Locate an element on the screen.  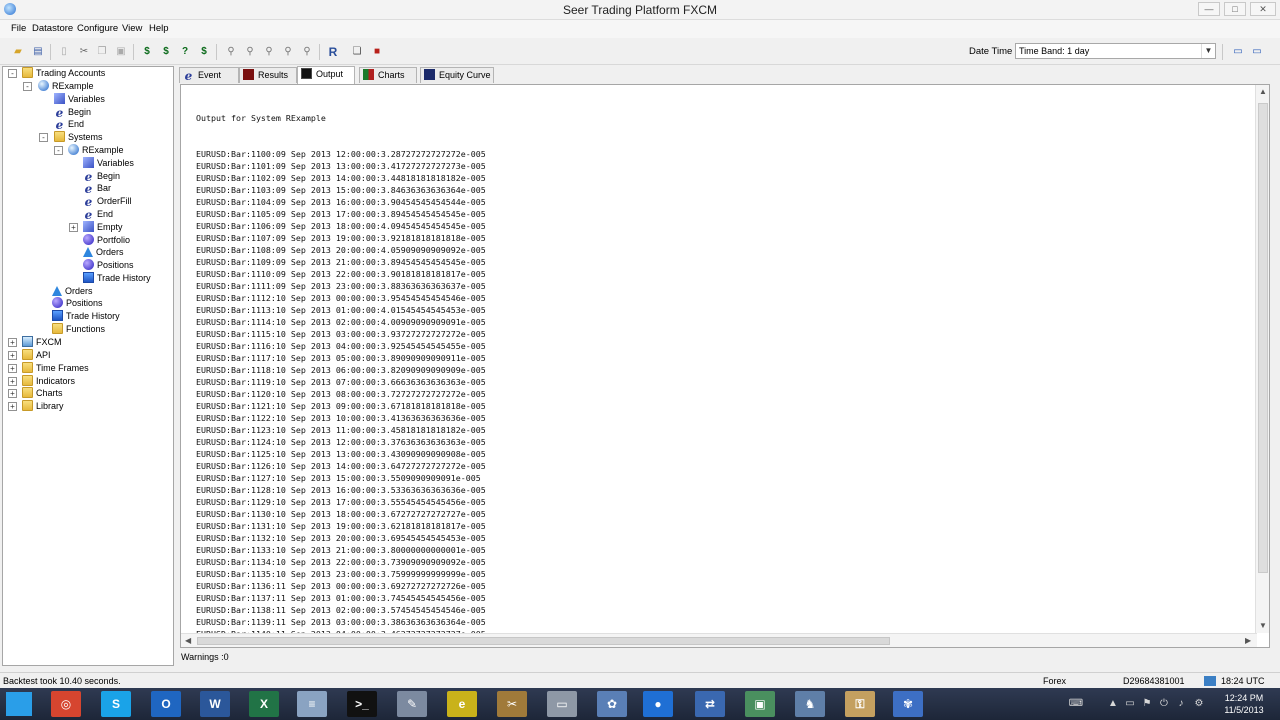
tab-output: Output is located at coordinates (326, 75).